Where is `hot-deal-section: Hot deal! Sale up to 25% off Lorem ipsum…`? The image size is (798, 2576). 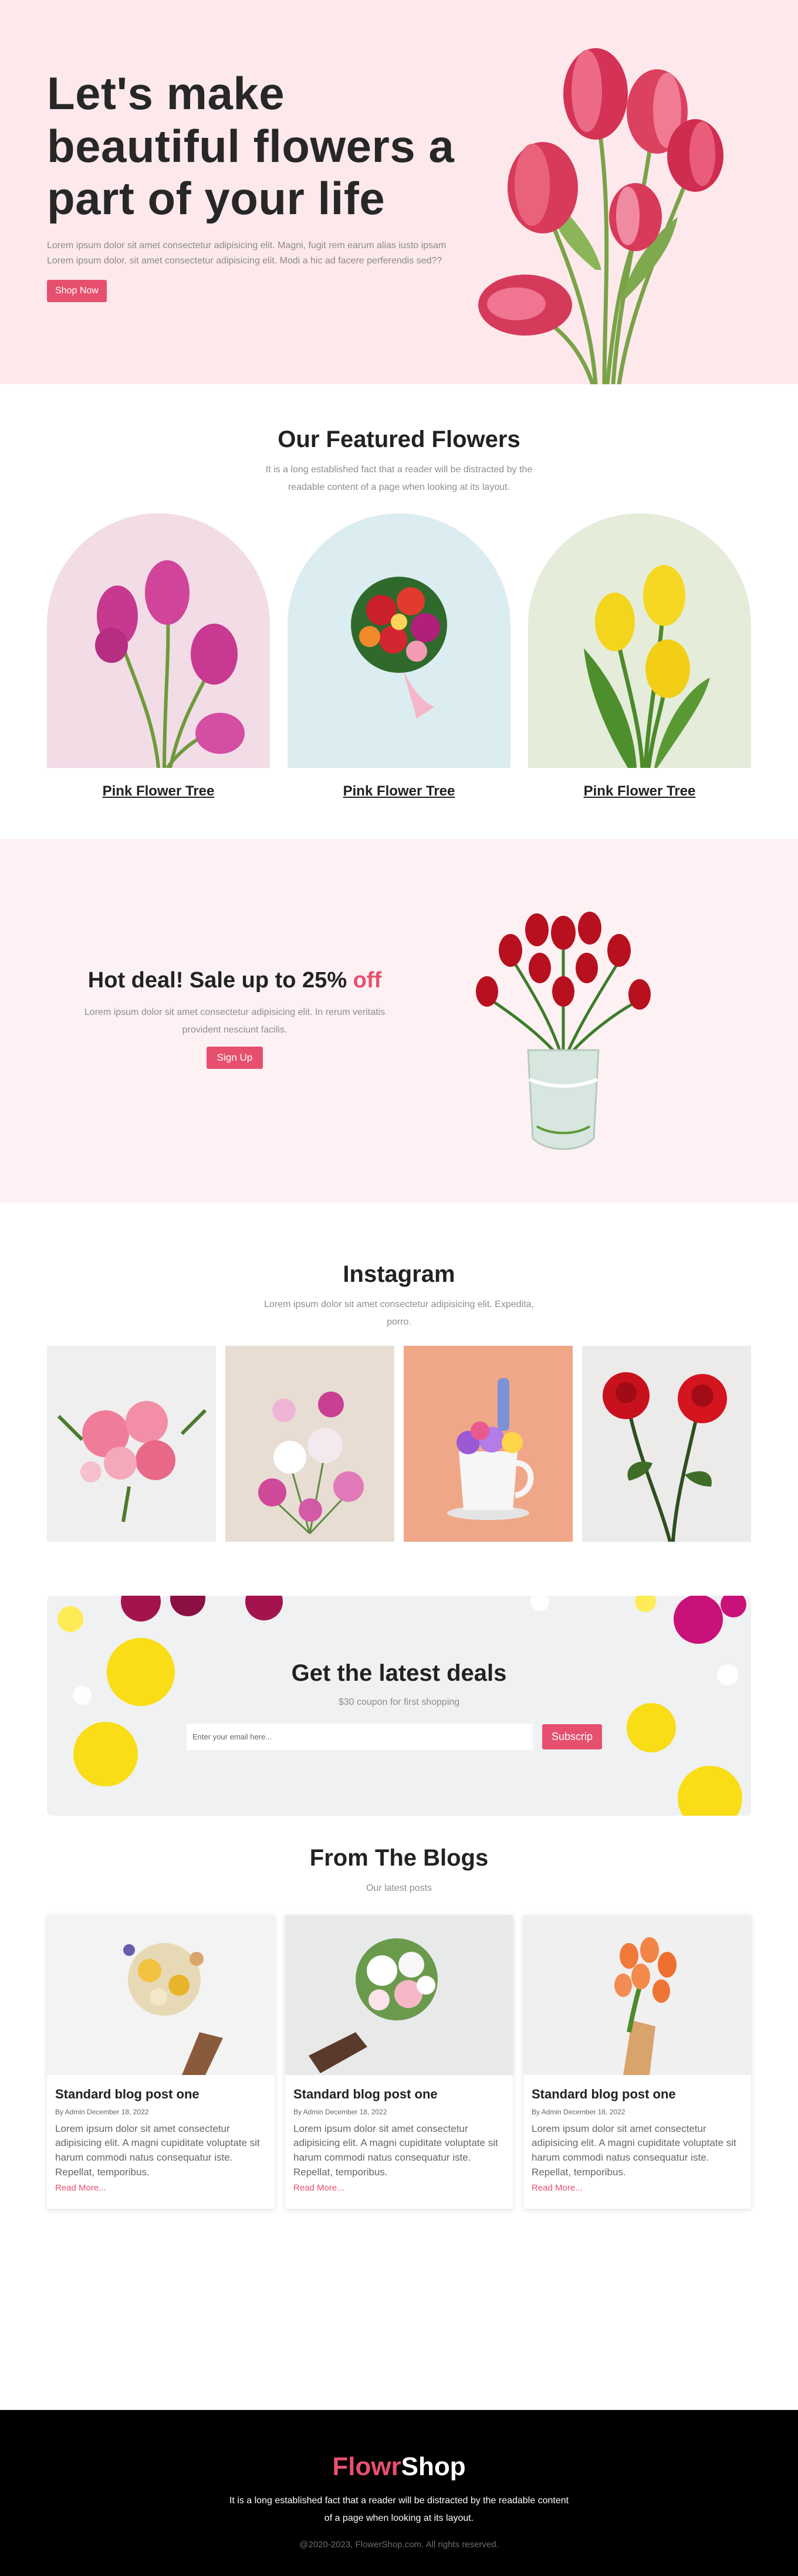 hot-deal-section: Hot deal! Sale up to 25% off Lorem ipsum… is located at coordinates (399, 1021).